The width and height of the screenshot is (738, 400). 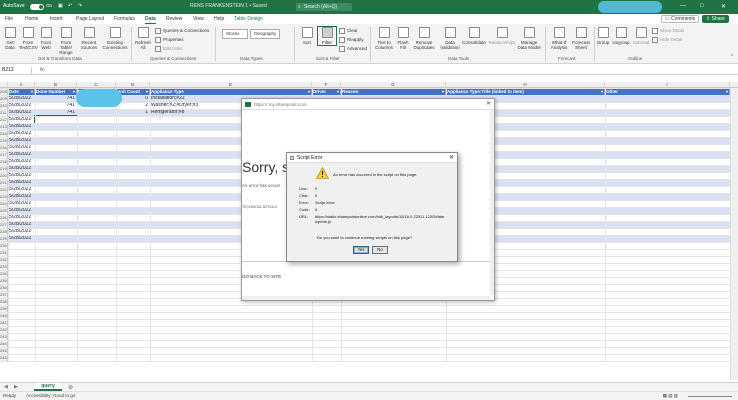 I want to click on no-button: No, so click(x=380, y=250).